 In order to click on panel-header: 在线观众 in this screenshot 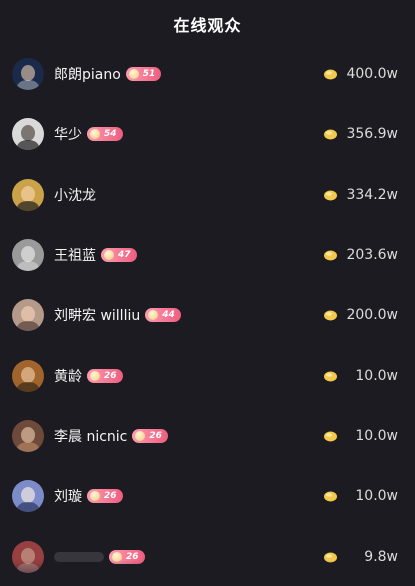, I will do `click(207, 24)`.